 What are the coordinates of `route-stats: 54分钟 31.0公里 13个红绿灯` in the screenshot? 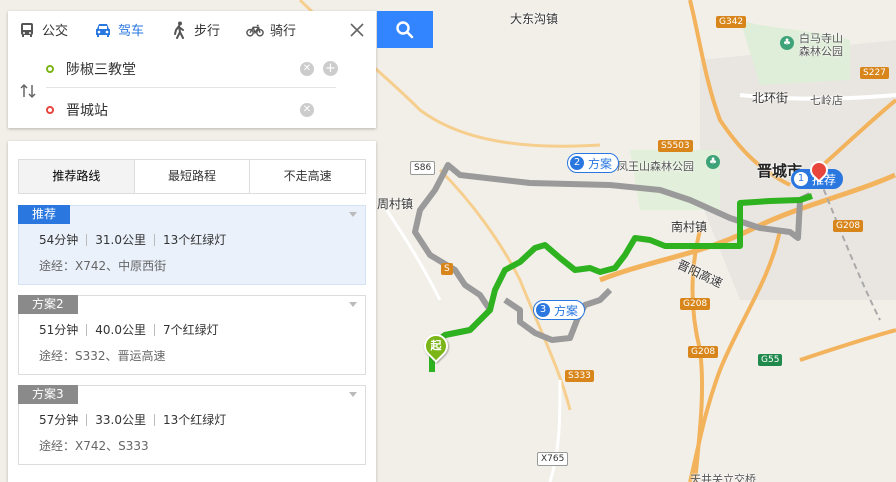 It's located at (136, 240).